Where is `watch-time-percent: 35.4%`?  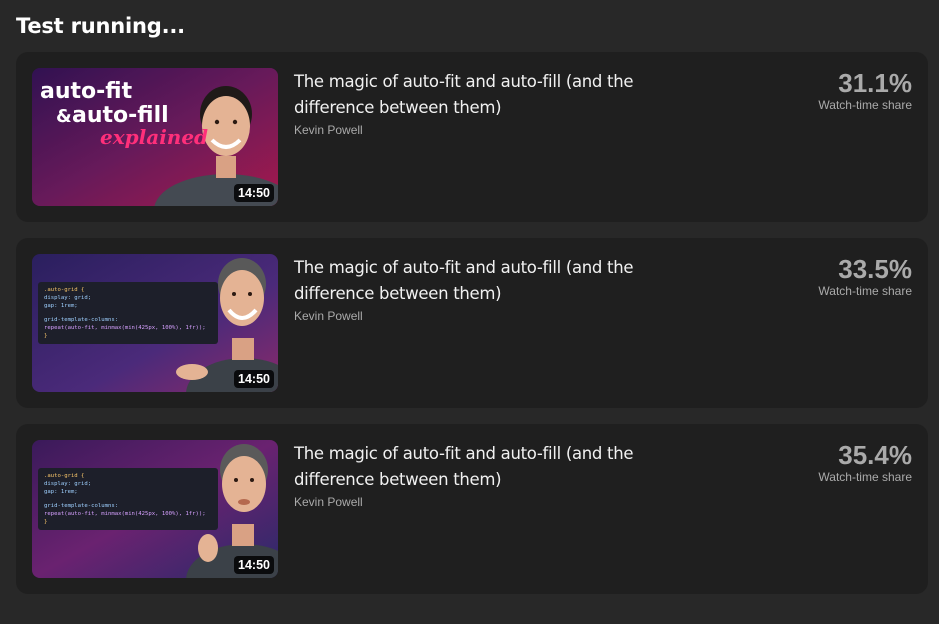 watch-time-percent: 35.4% is located at coordinates (875, 455).